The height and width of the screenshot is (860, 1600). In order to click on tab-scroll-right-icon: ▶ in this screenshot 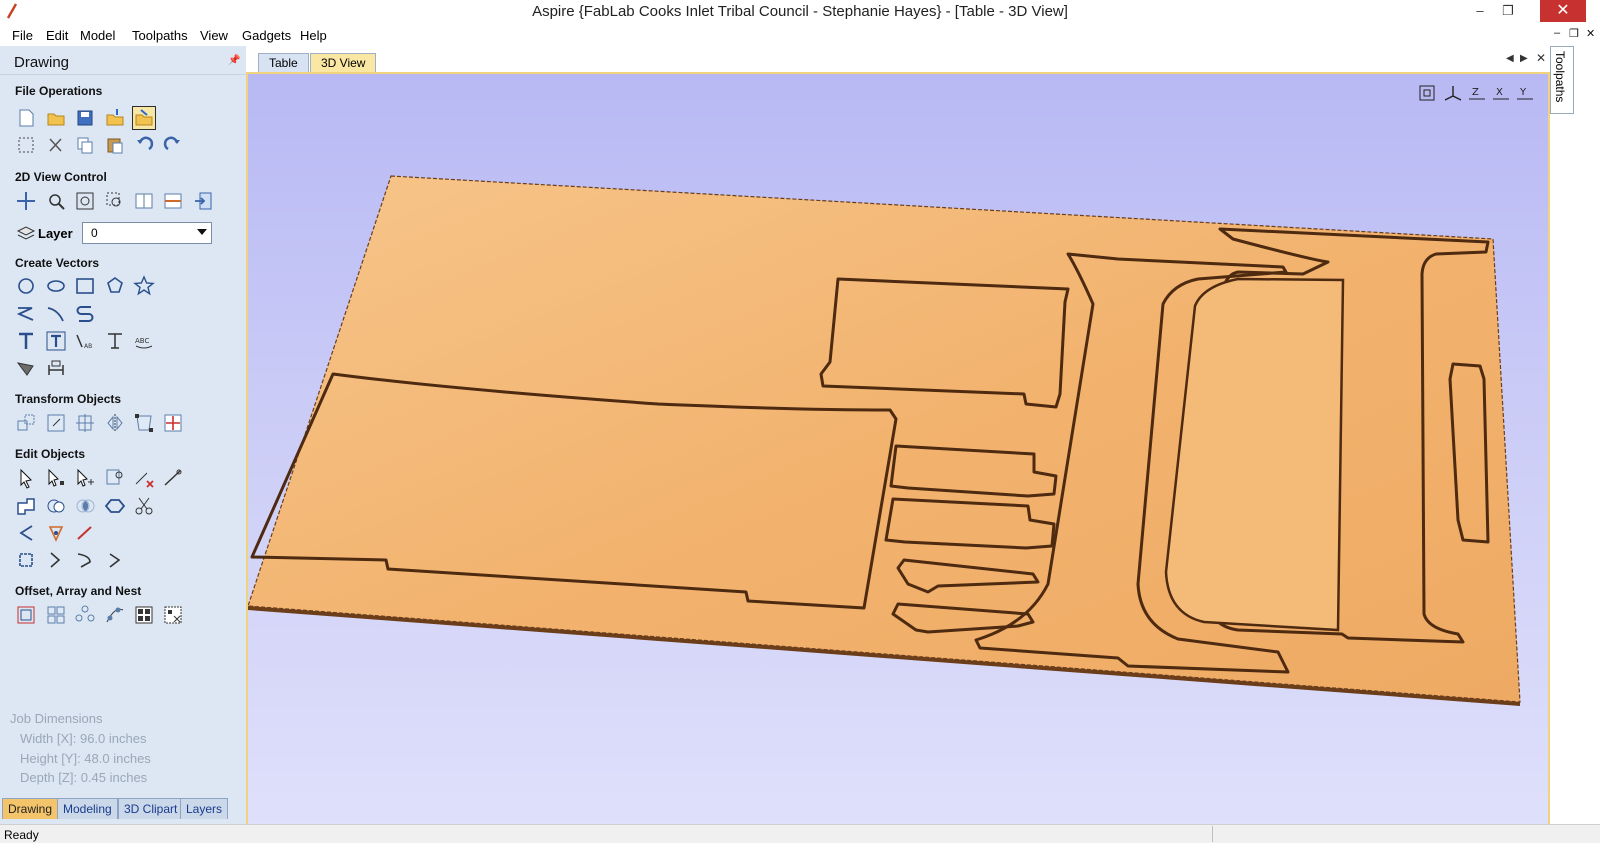, I will do `click(1524, 58)`.